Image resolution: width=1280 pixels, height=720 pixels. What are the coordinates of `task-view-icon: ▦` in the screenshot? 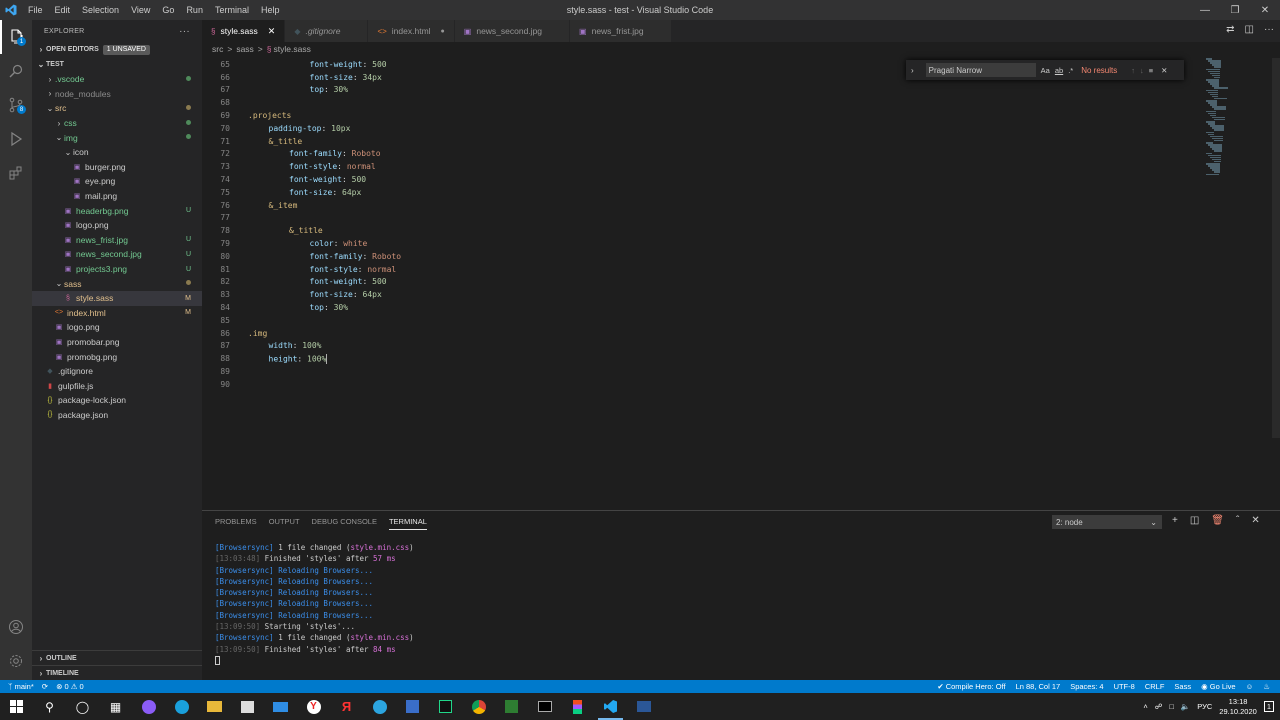 It's located at (115, 706).